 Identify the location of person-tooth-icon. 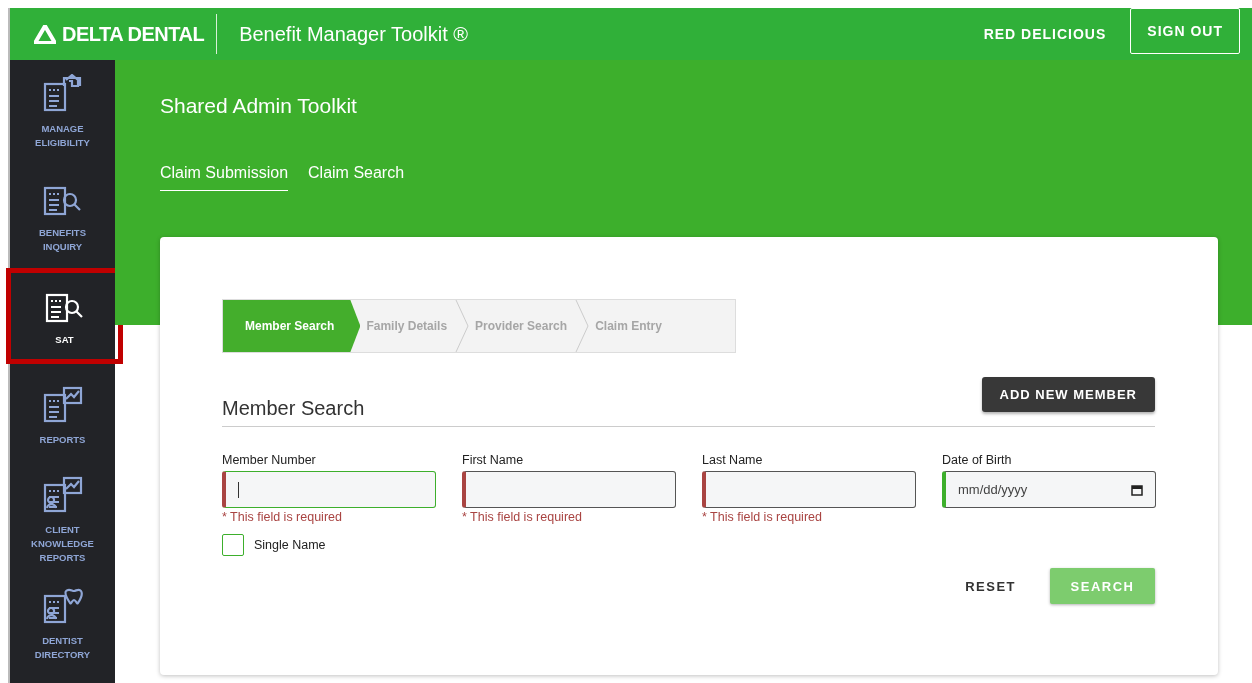
(62, 606).